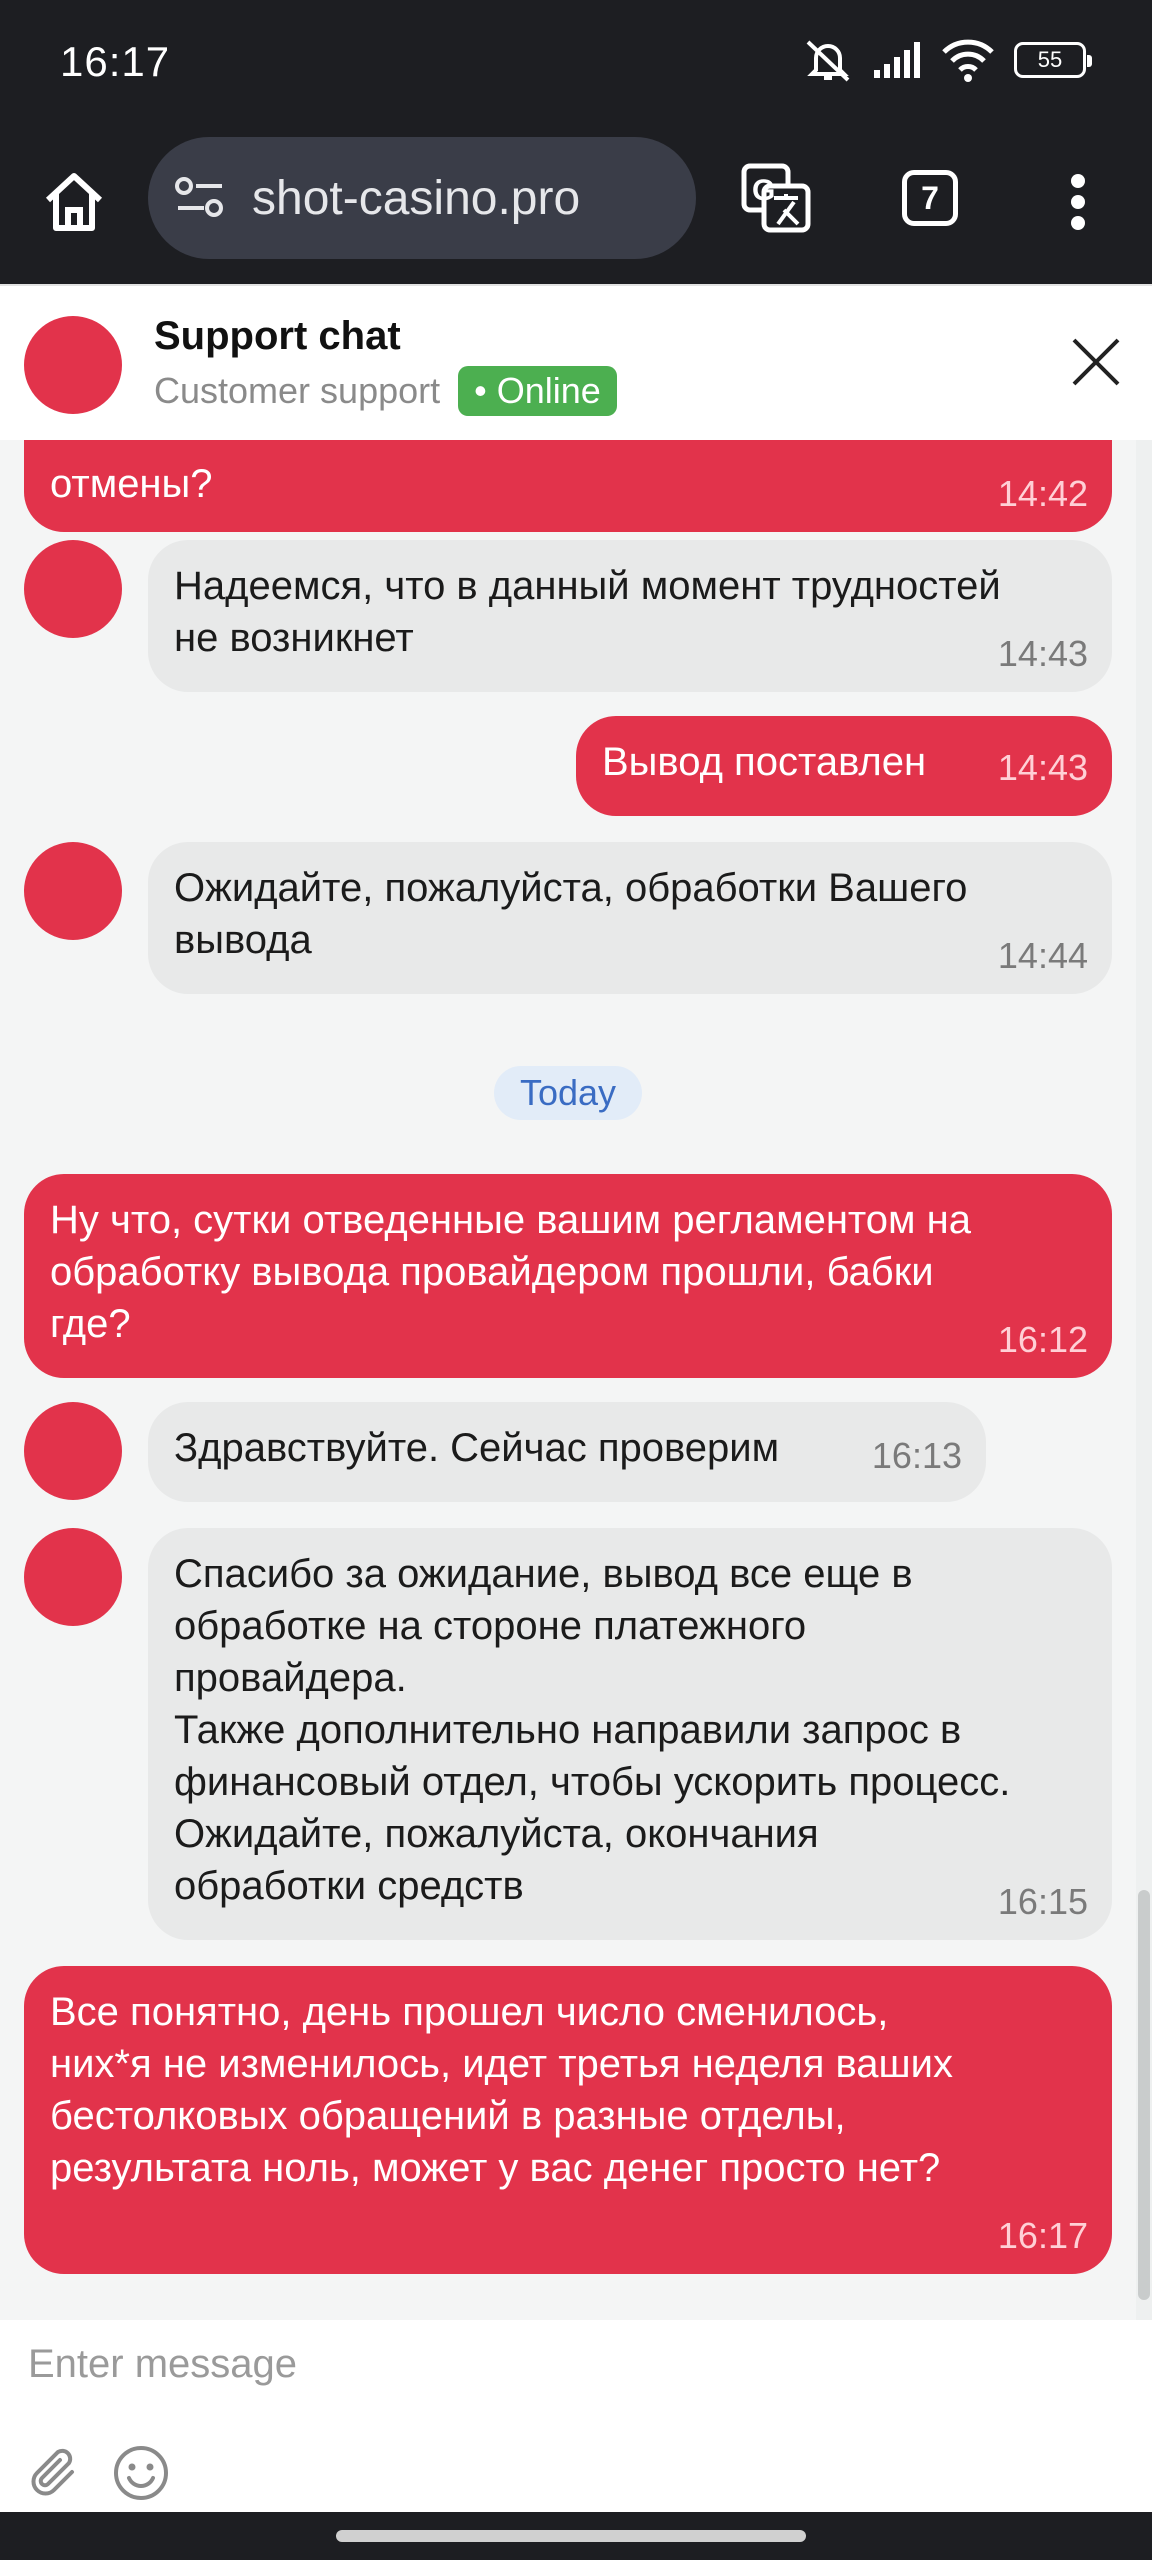 Image resolution: width=1152 pixels, height=2560 pixels. Describe the element at coordinates (416, 198) in the screenshot. I see `url-text: shot-casino.pro` at that location.